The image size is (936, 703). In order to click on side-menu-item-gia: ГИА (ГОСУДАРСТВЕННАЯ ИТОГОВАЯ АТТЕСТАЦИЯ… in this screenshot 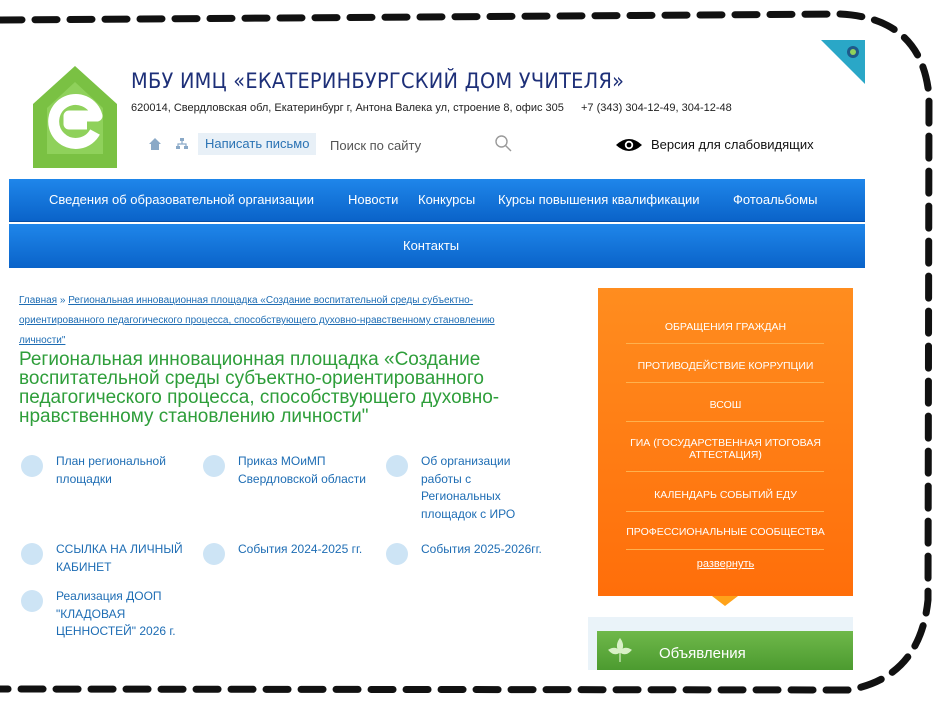, I will do `click(725, 449)`.